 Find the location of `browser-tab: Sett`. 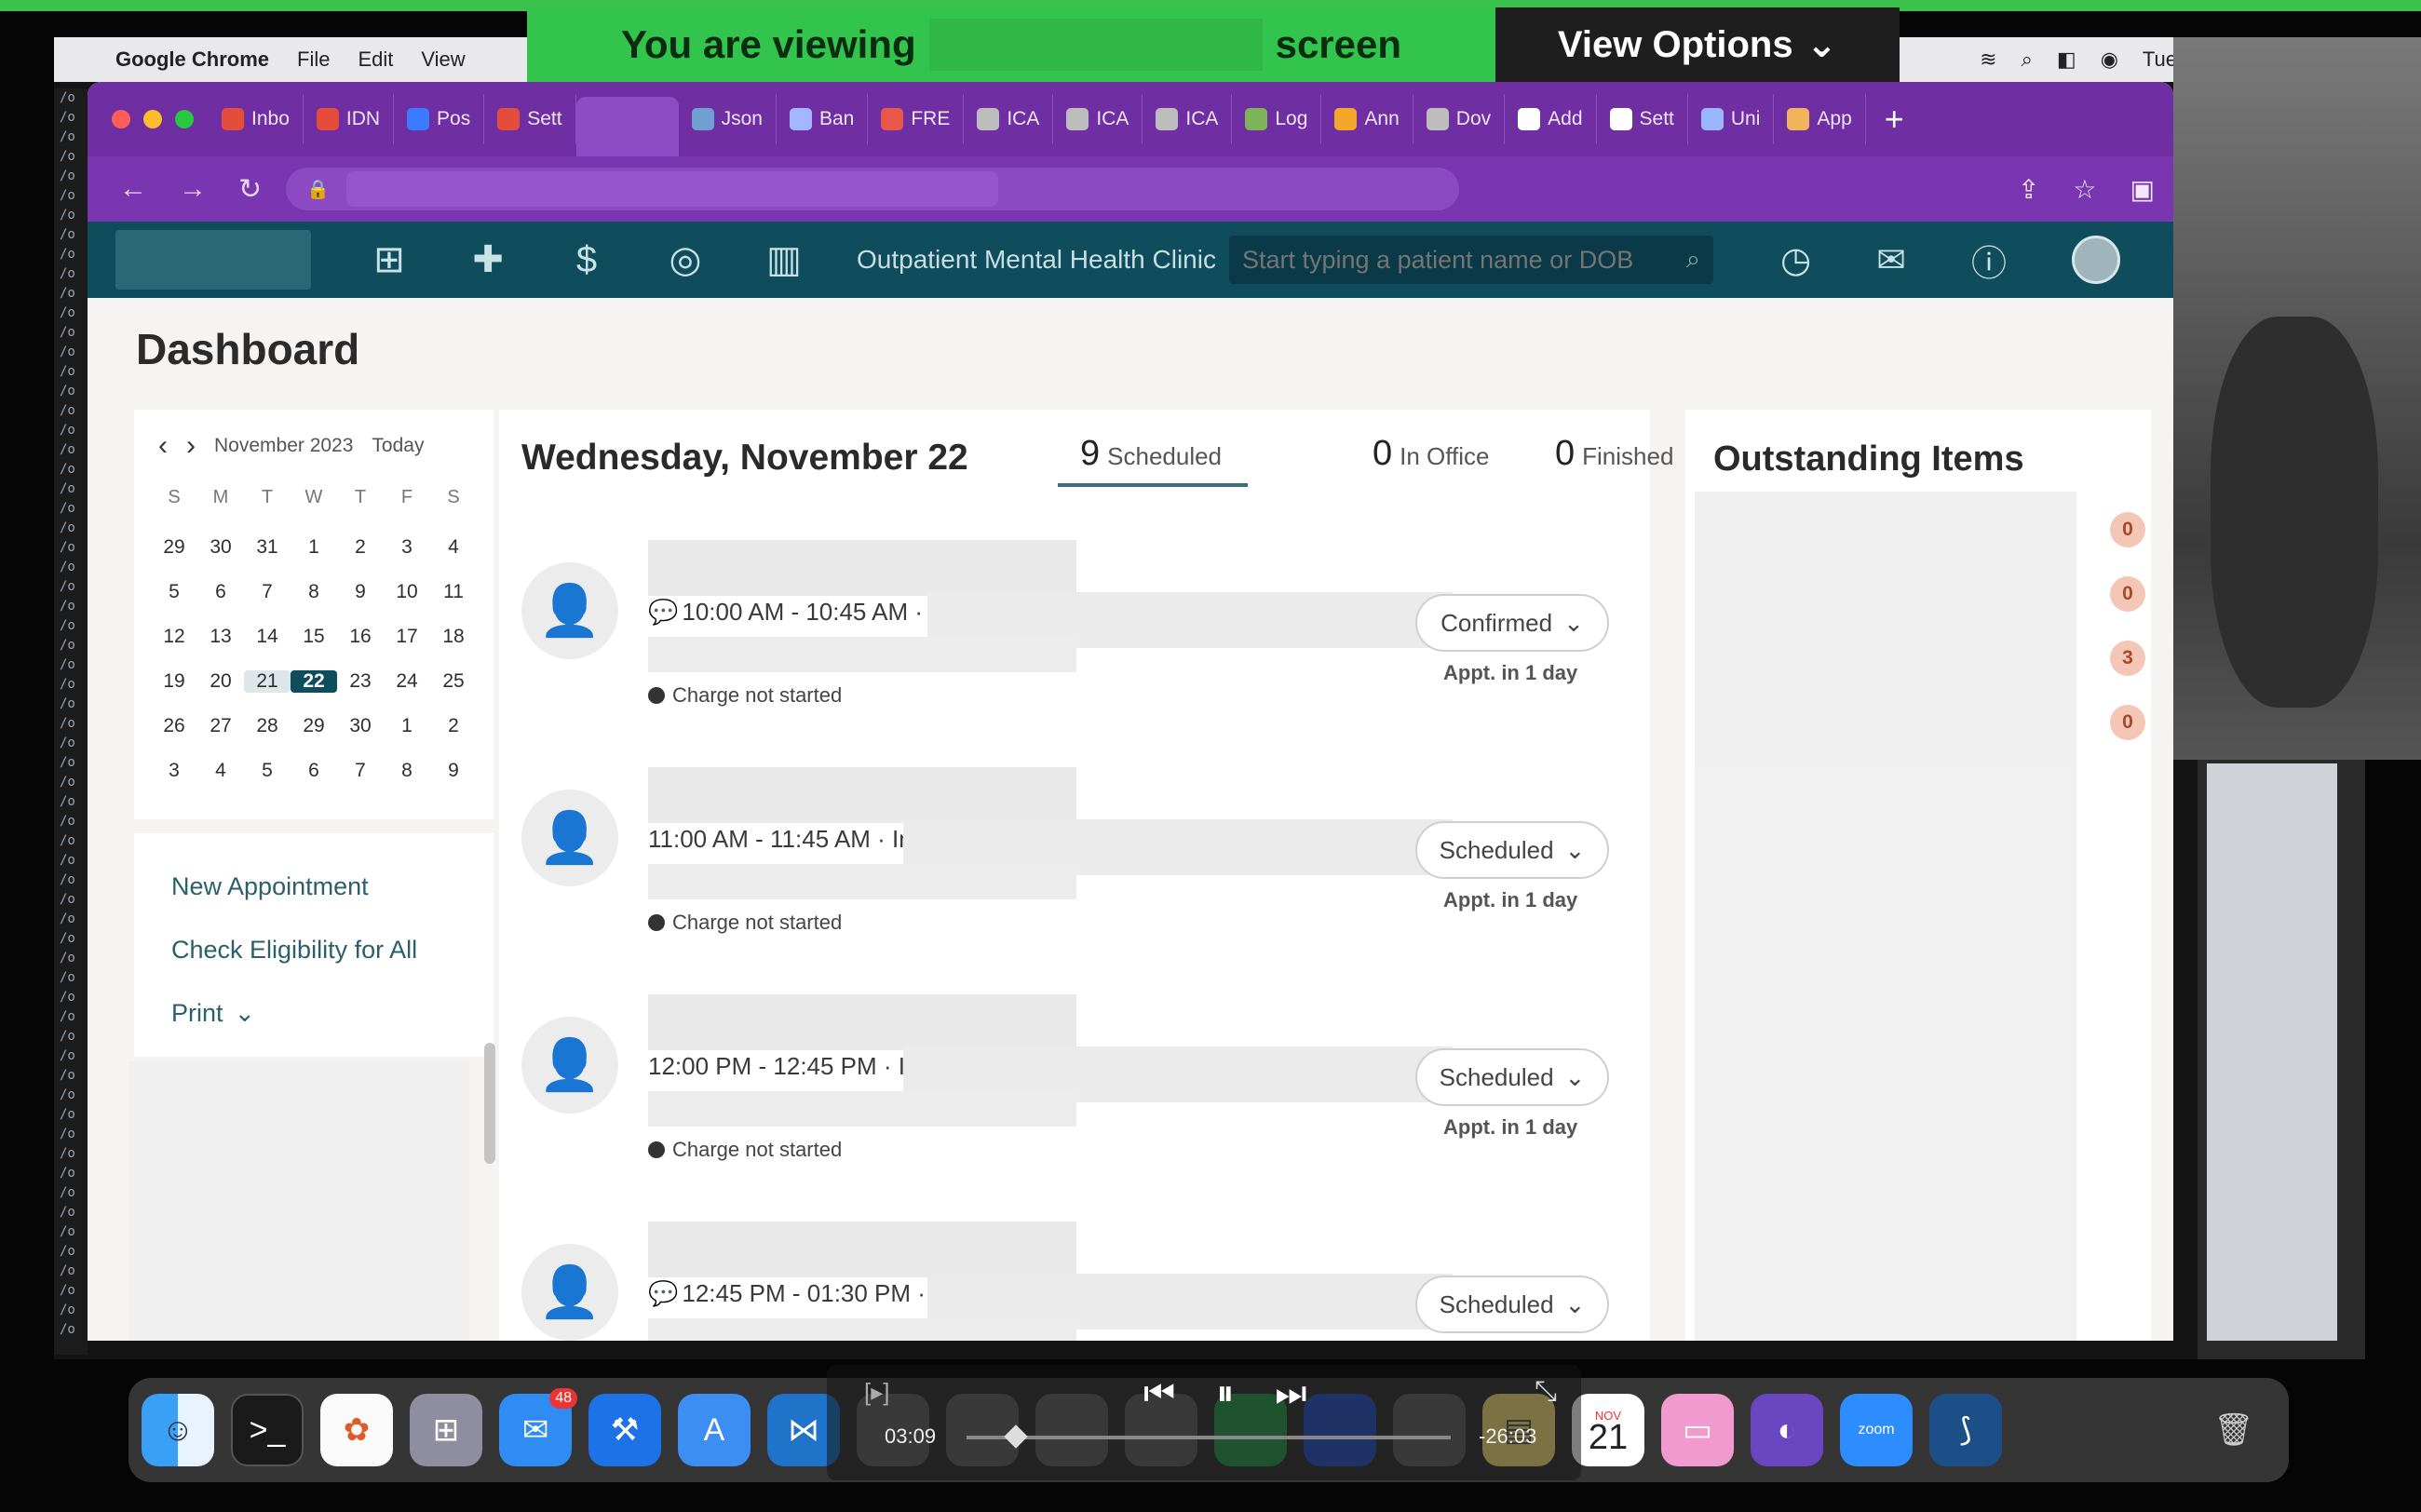

browser-tab: Sett is located at coordinates (530, 119).